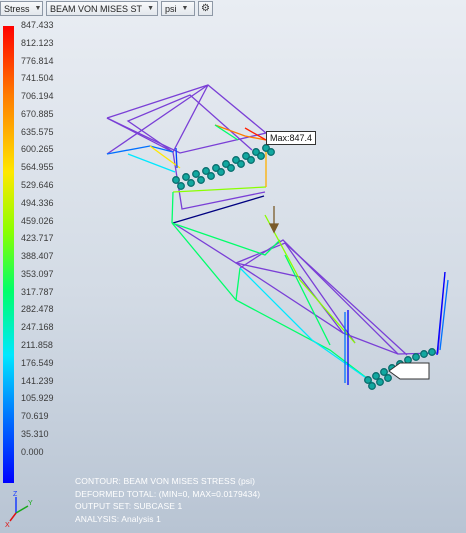 The image size is (466, 533). What do you see at coordinates (409, 371) in the screenshot?
I see `probe-callout` at bounding box center [409, 371].